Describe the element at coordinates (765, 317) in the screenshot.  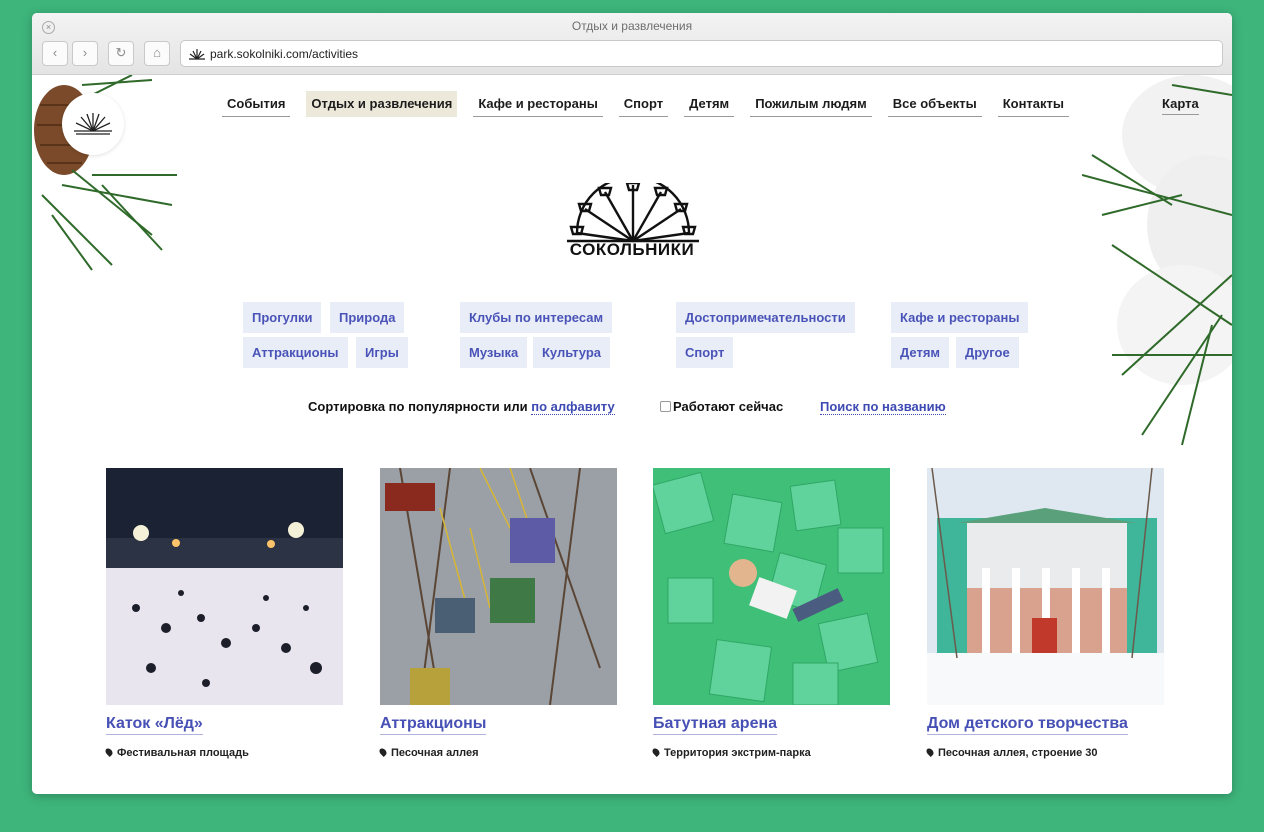
I see `category-sights: Достопримечательности` at that location.